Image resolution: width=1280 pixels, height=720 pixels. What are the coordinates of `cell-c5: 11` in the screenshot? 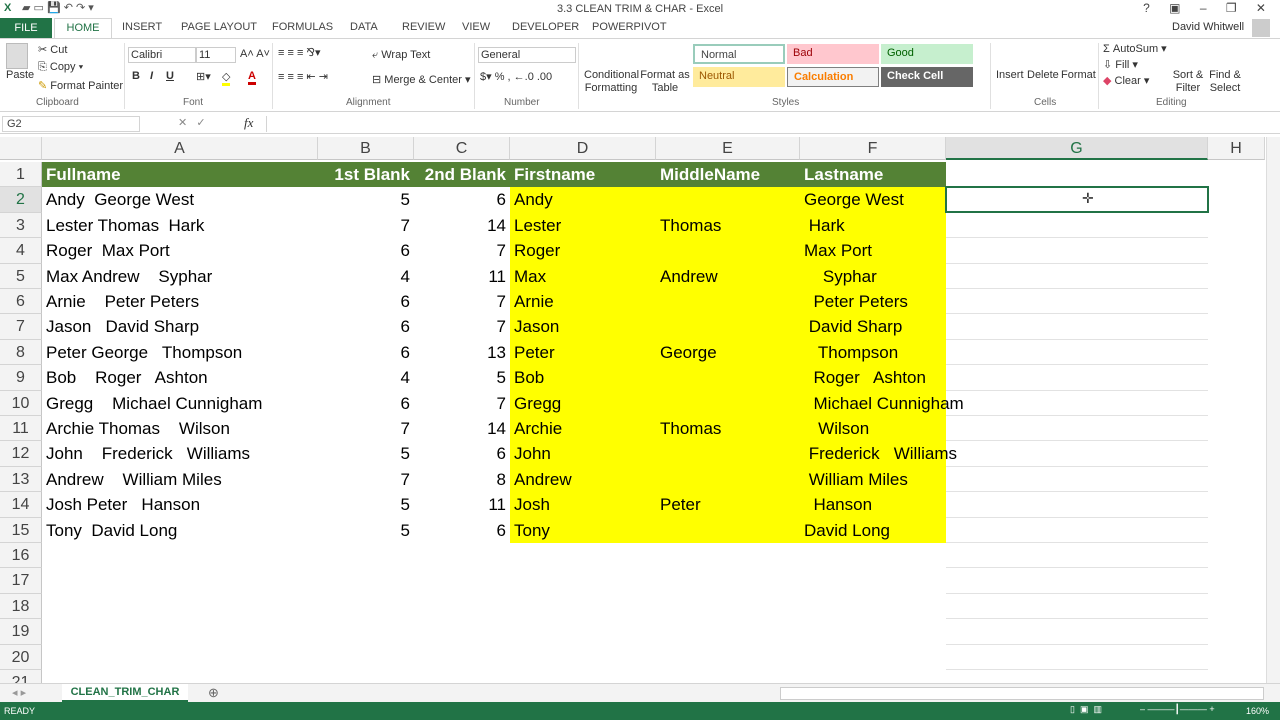 It's located at (462, 276).